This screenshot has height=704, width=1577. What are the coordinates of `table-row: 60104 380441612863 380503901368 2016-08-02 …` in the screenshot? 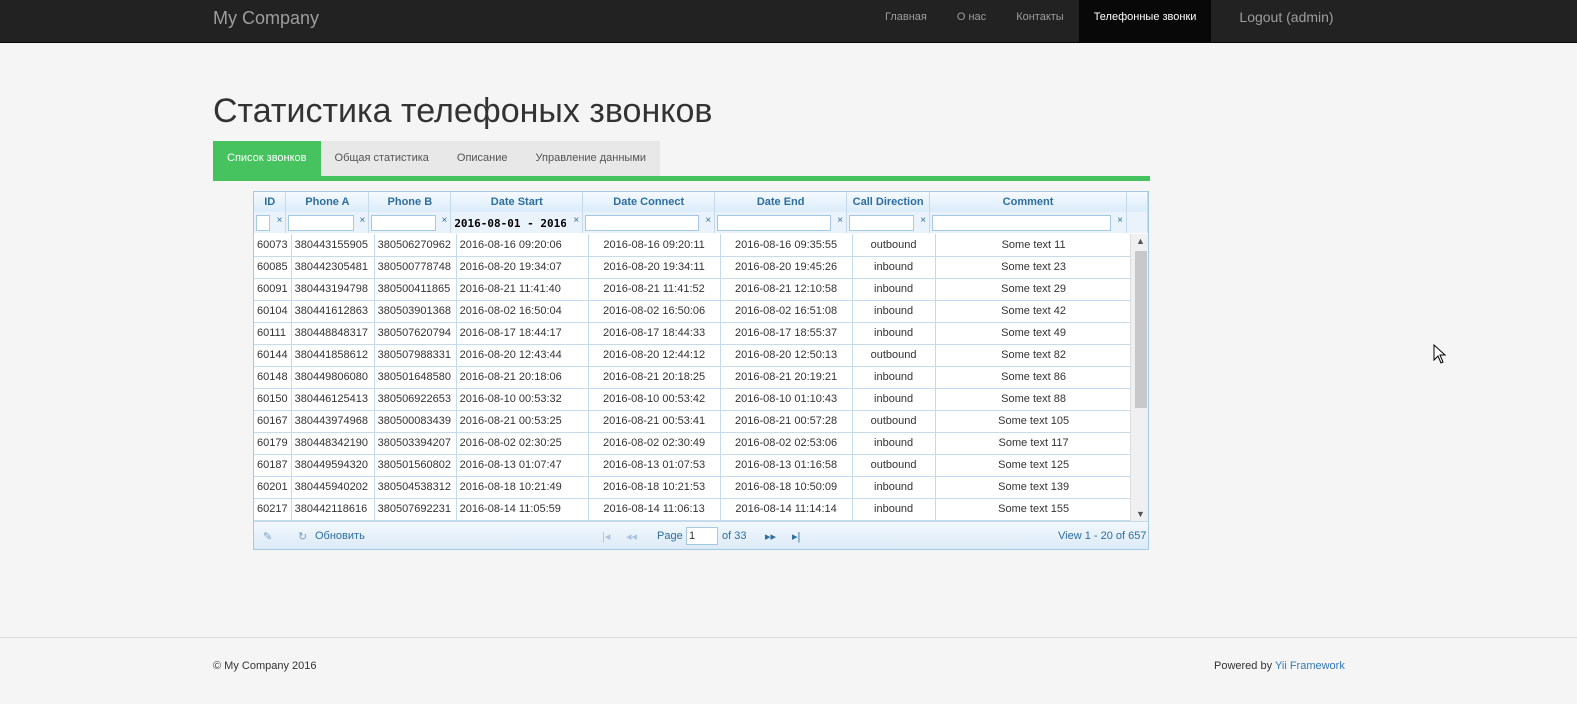 It's located at (693, 311).